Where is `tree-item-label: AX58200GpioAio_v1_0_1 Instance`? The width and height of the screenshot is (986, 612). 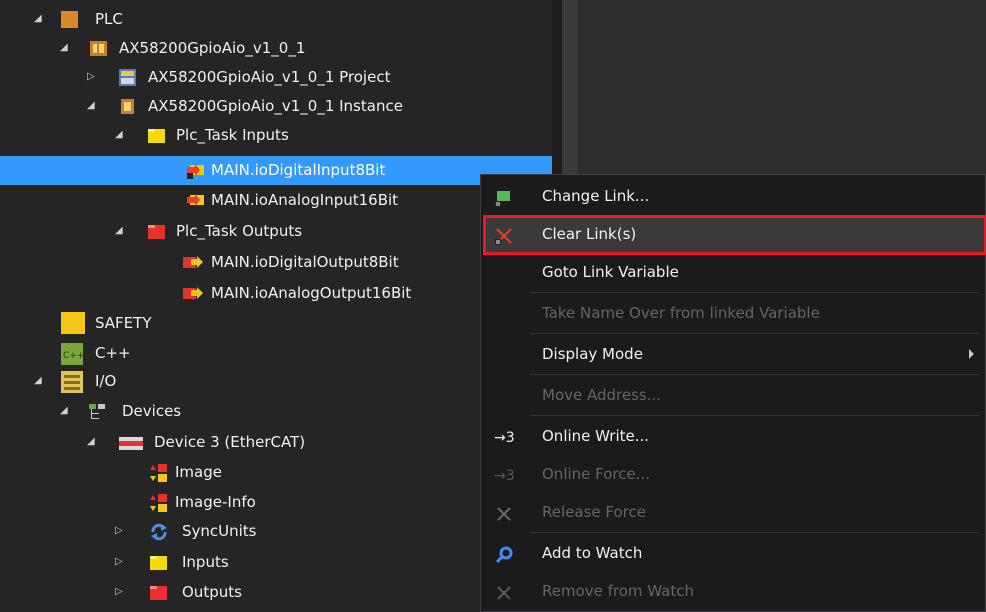 tree-item-label: AX58200GpioAio_v1_0_1 Instance is located at coordinates (275, 106).